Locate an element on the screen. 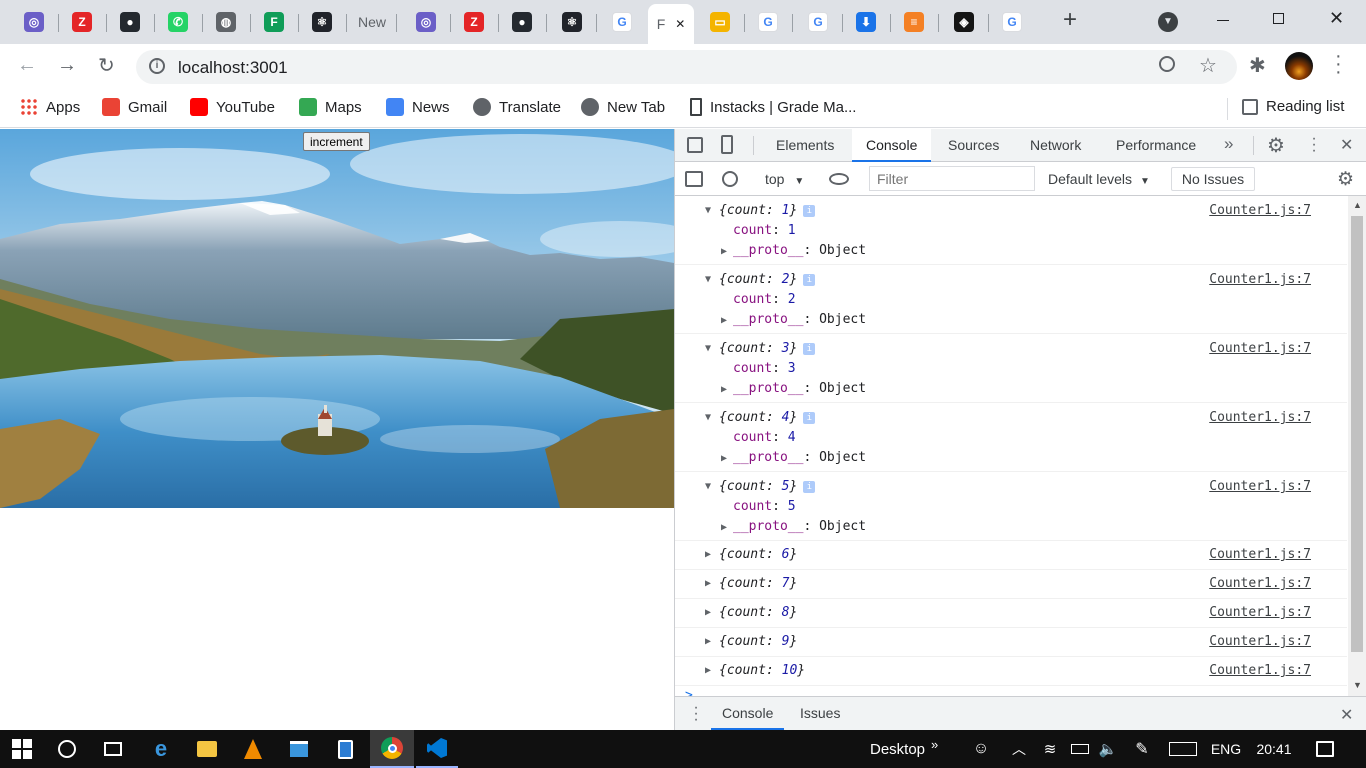 Image resolution: width=1366 pixels, height=768 pixels. browser-menu-icon: · · · is located at coordinates (1338, 64).